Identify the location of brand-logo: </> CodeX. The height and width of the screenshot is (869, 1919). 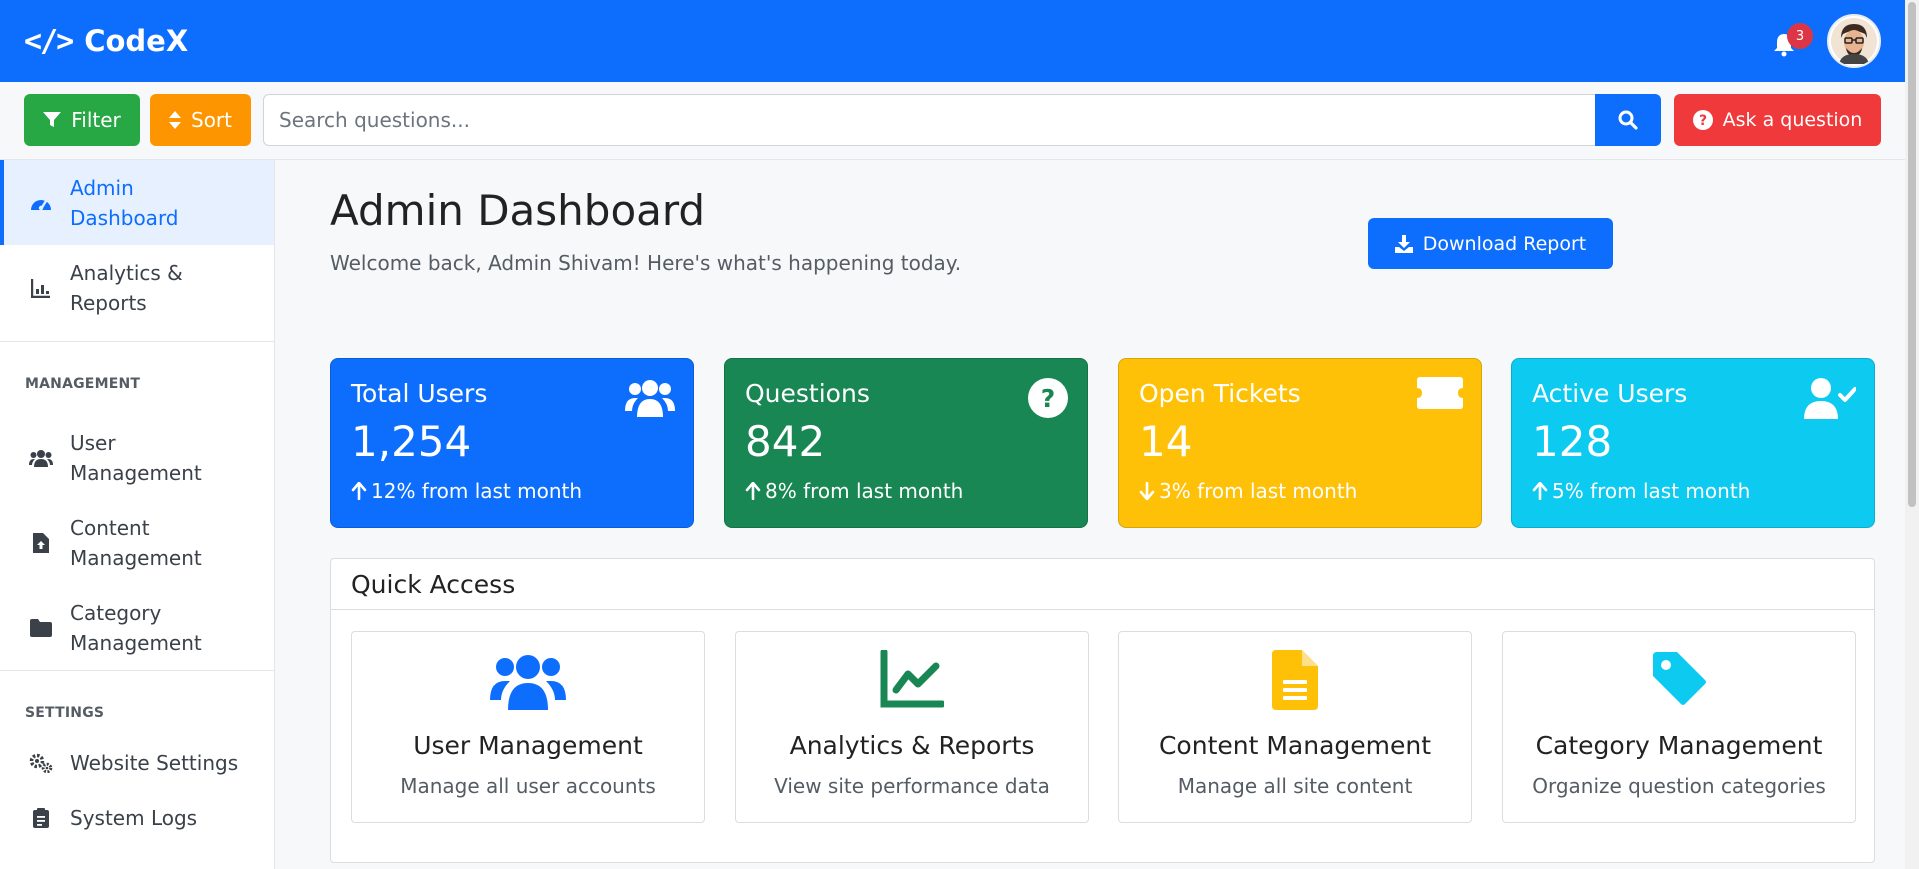
(106, 41).